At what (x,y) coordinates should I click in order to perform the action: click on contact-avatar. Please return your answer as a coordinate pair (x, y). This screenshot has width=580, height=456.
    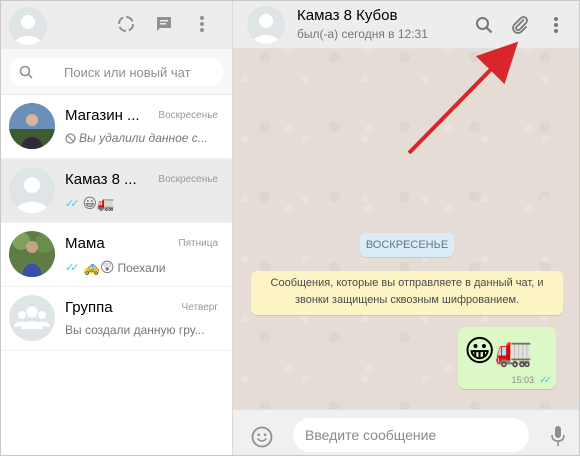
    Looking at the image, I should click on (266, 25).